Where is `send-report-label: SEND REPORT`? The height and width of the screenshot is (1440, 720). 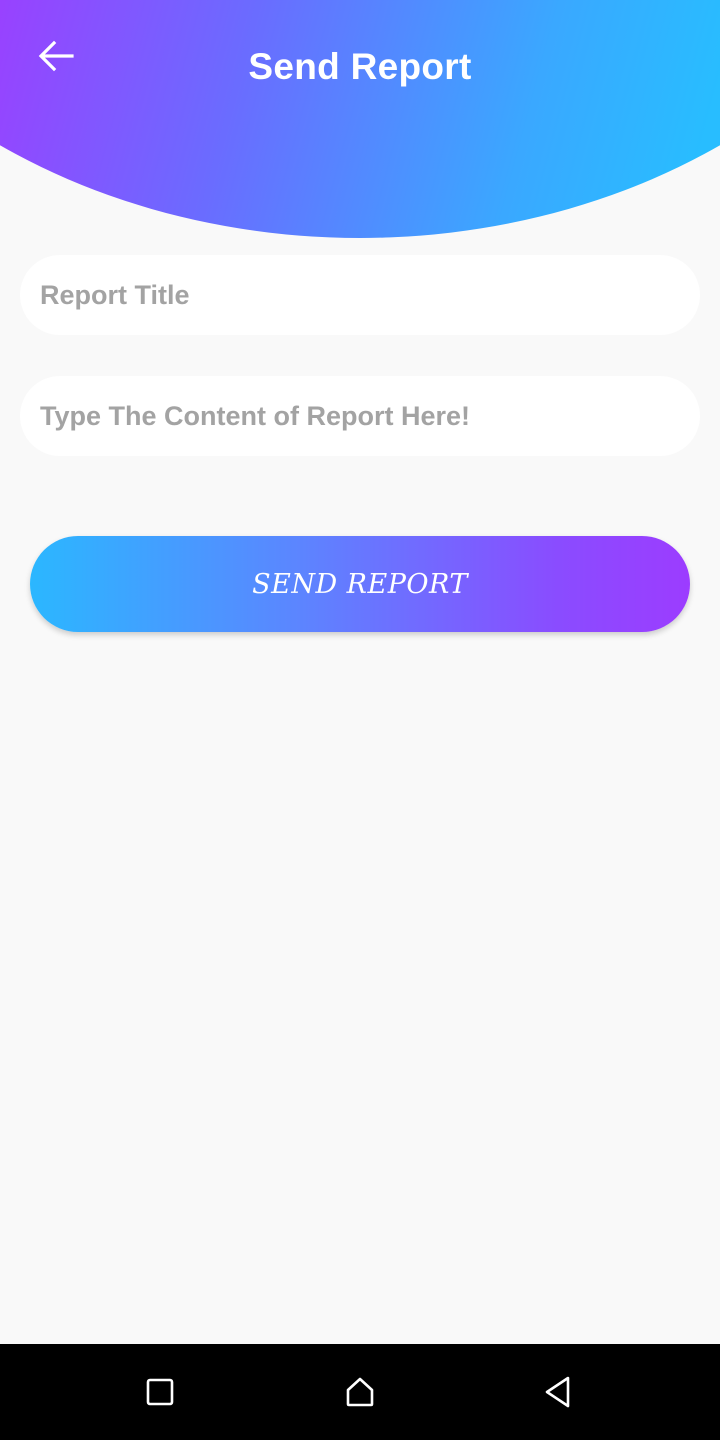 send-report-label: SEND REPORT is located at coordinates (360, 584).